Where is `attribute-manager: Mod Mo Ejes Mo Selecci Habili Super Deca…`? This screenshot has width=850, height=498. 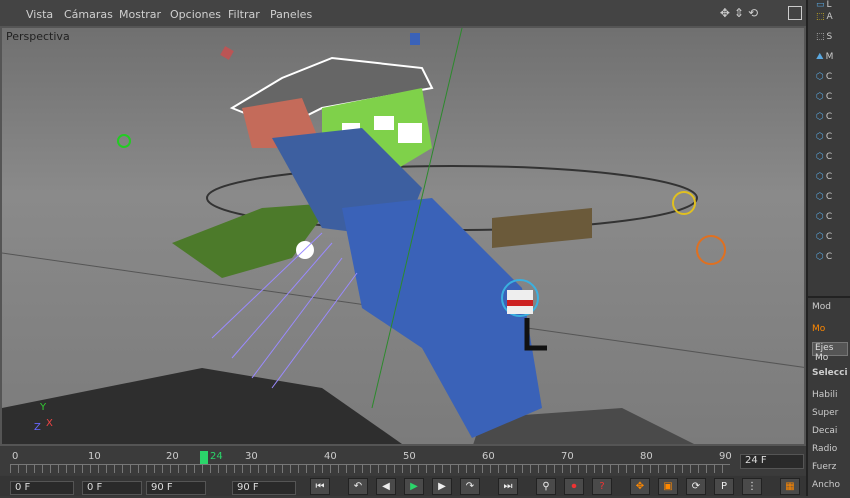
attribute-manager: Mod Mo Ejes Mo Selecci Habili Super Deca… is located at coordinates (829, 397).